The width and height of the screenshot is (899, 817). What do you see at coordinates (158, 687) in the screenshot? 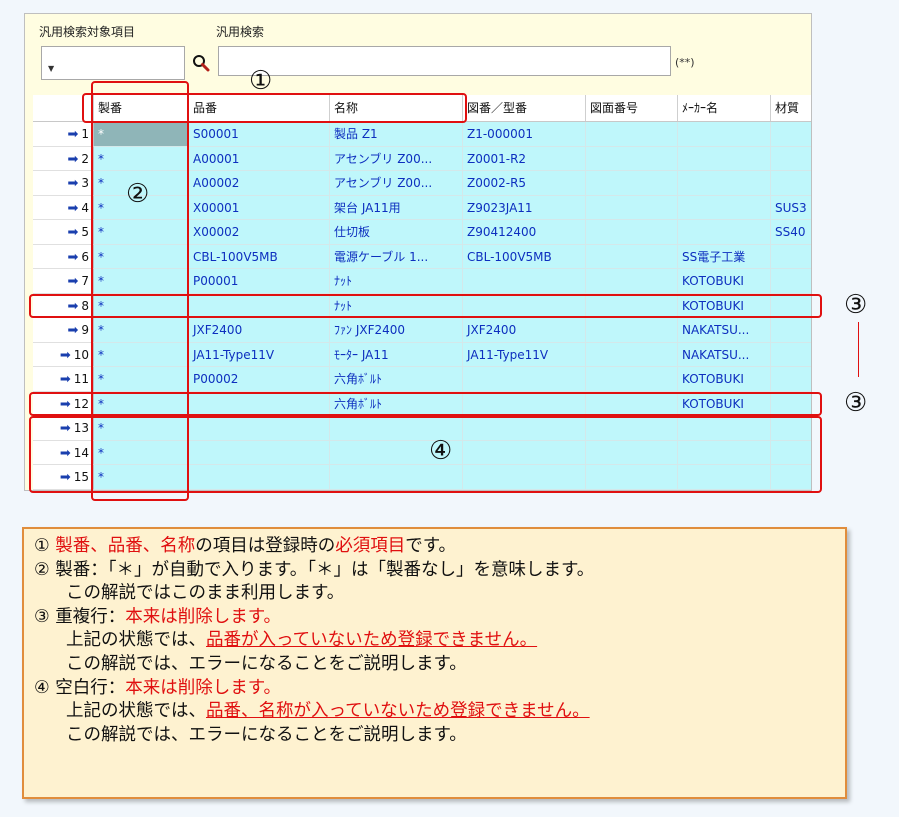
I see `note-line-7: ④ 空白行：本来は削除します。` at bounding box center [158, 687].